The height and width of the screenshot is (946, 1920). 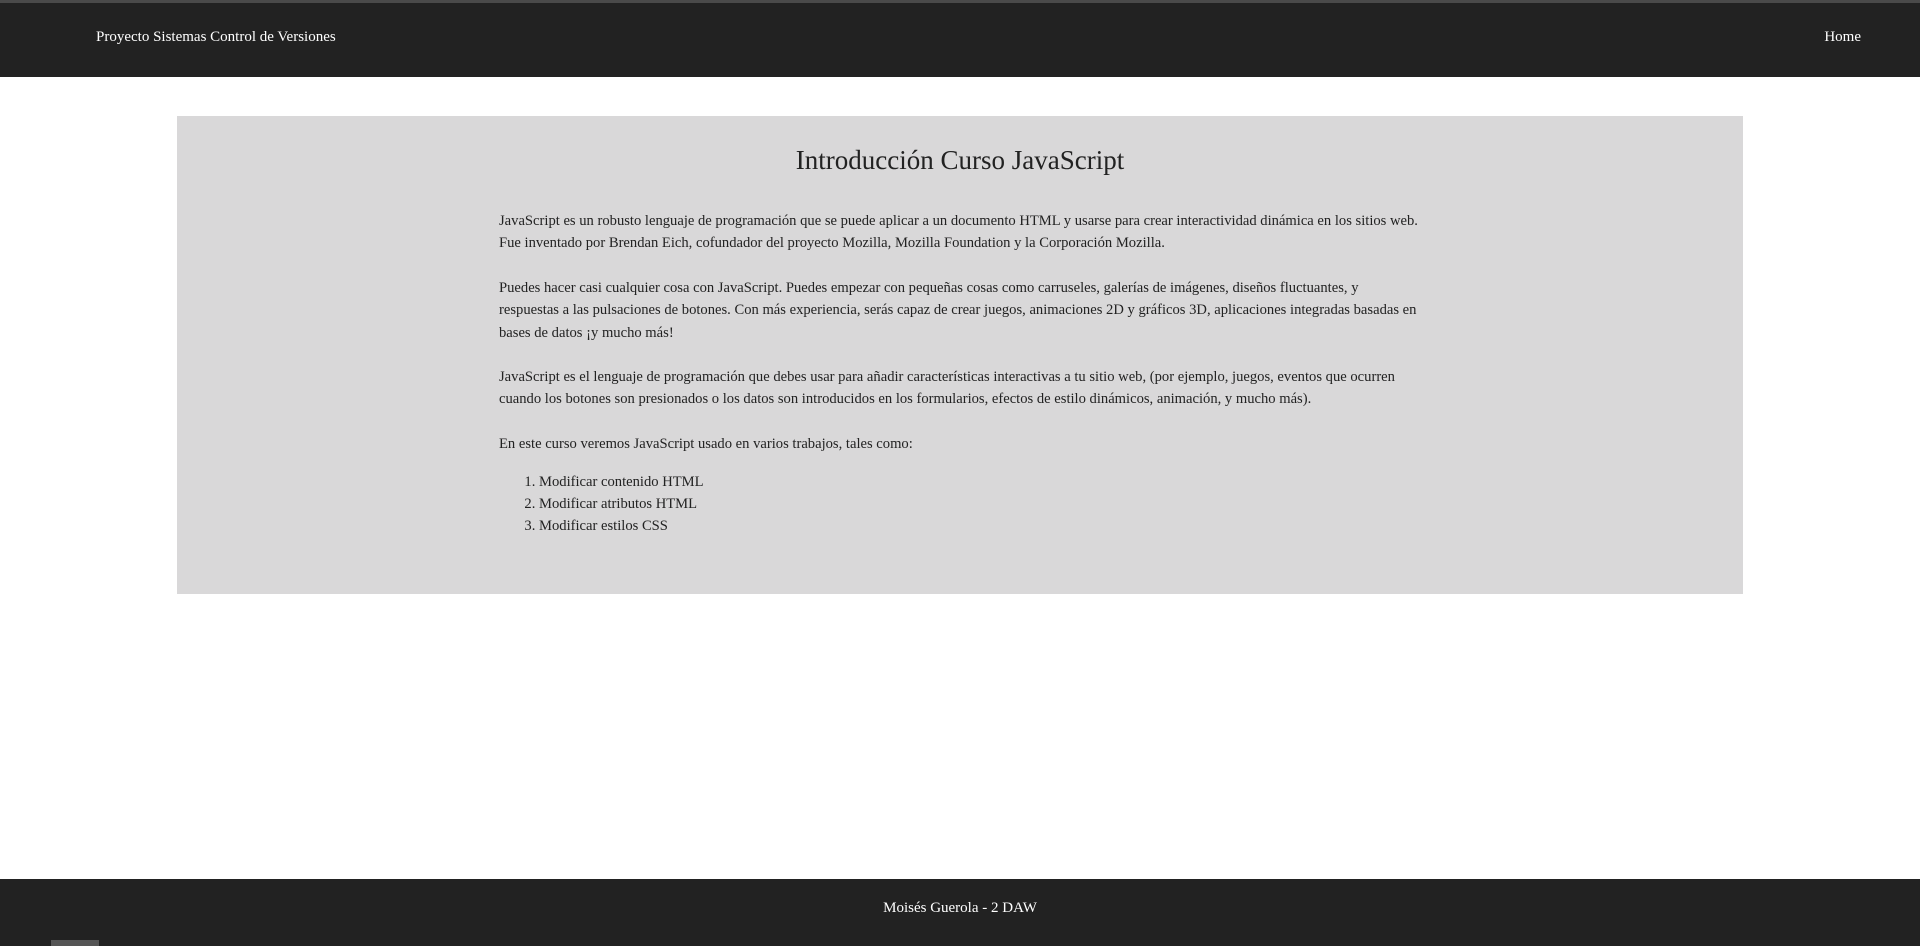 What do you see at coordinates (960, 160) in the screenshot?
I see `page-title: Introducción Curso JavaScript` at bounding box center [960, 160].